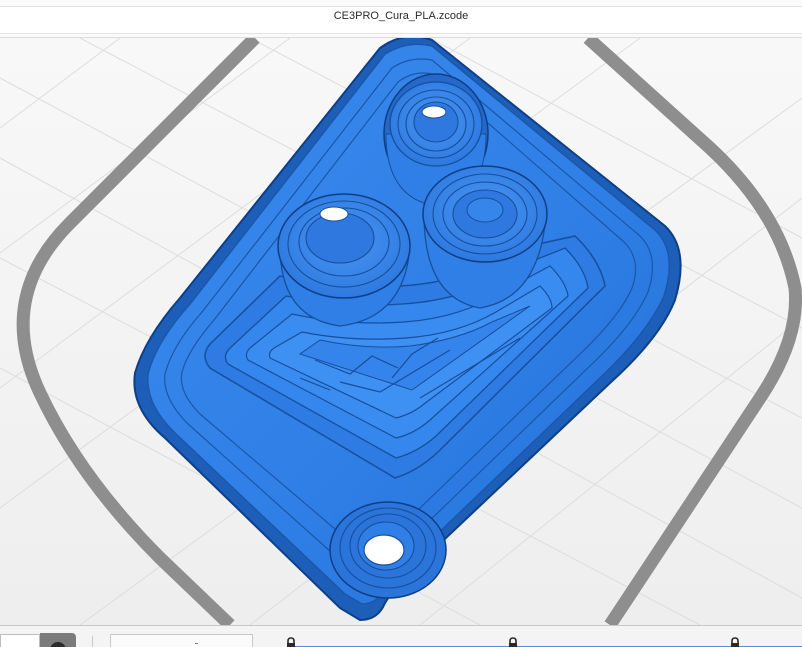 This screenshot has height=647, width=802. Describe the element at coordinates (384, 550) in the screenshot. I see `mount-bottom-hole` at that location.